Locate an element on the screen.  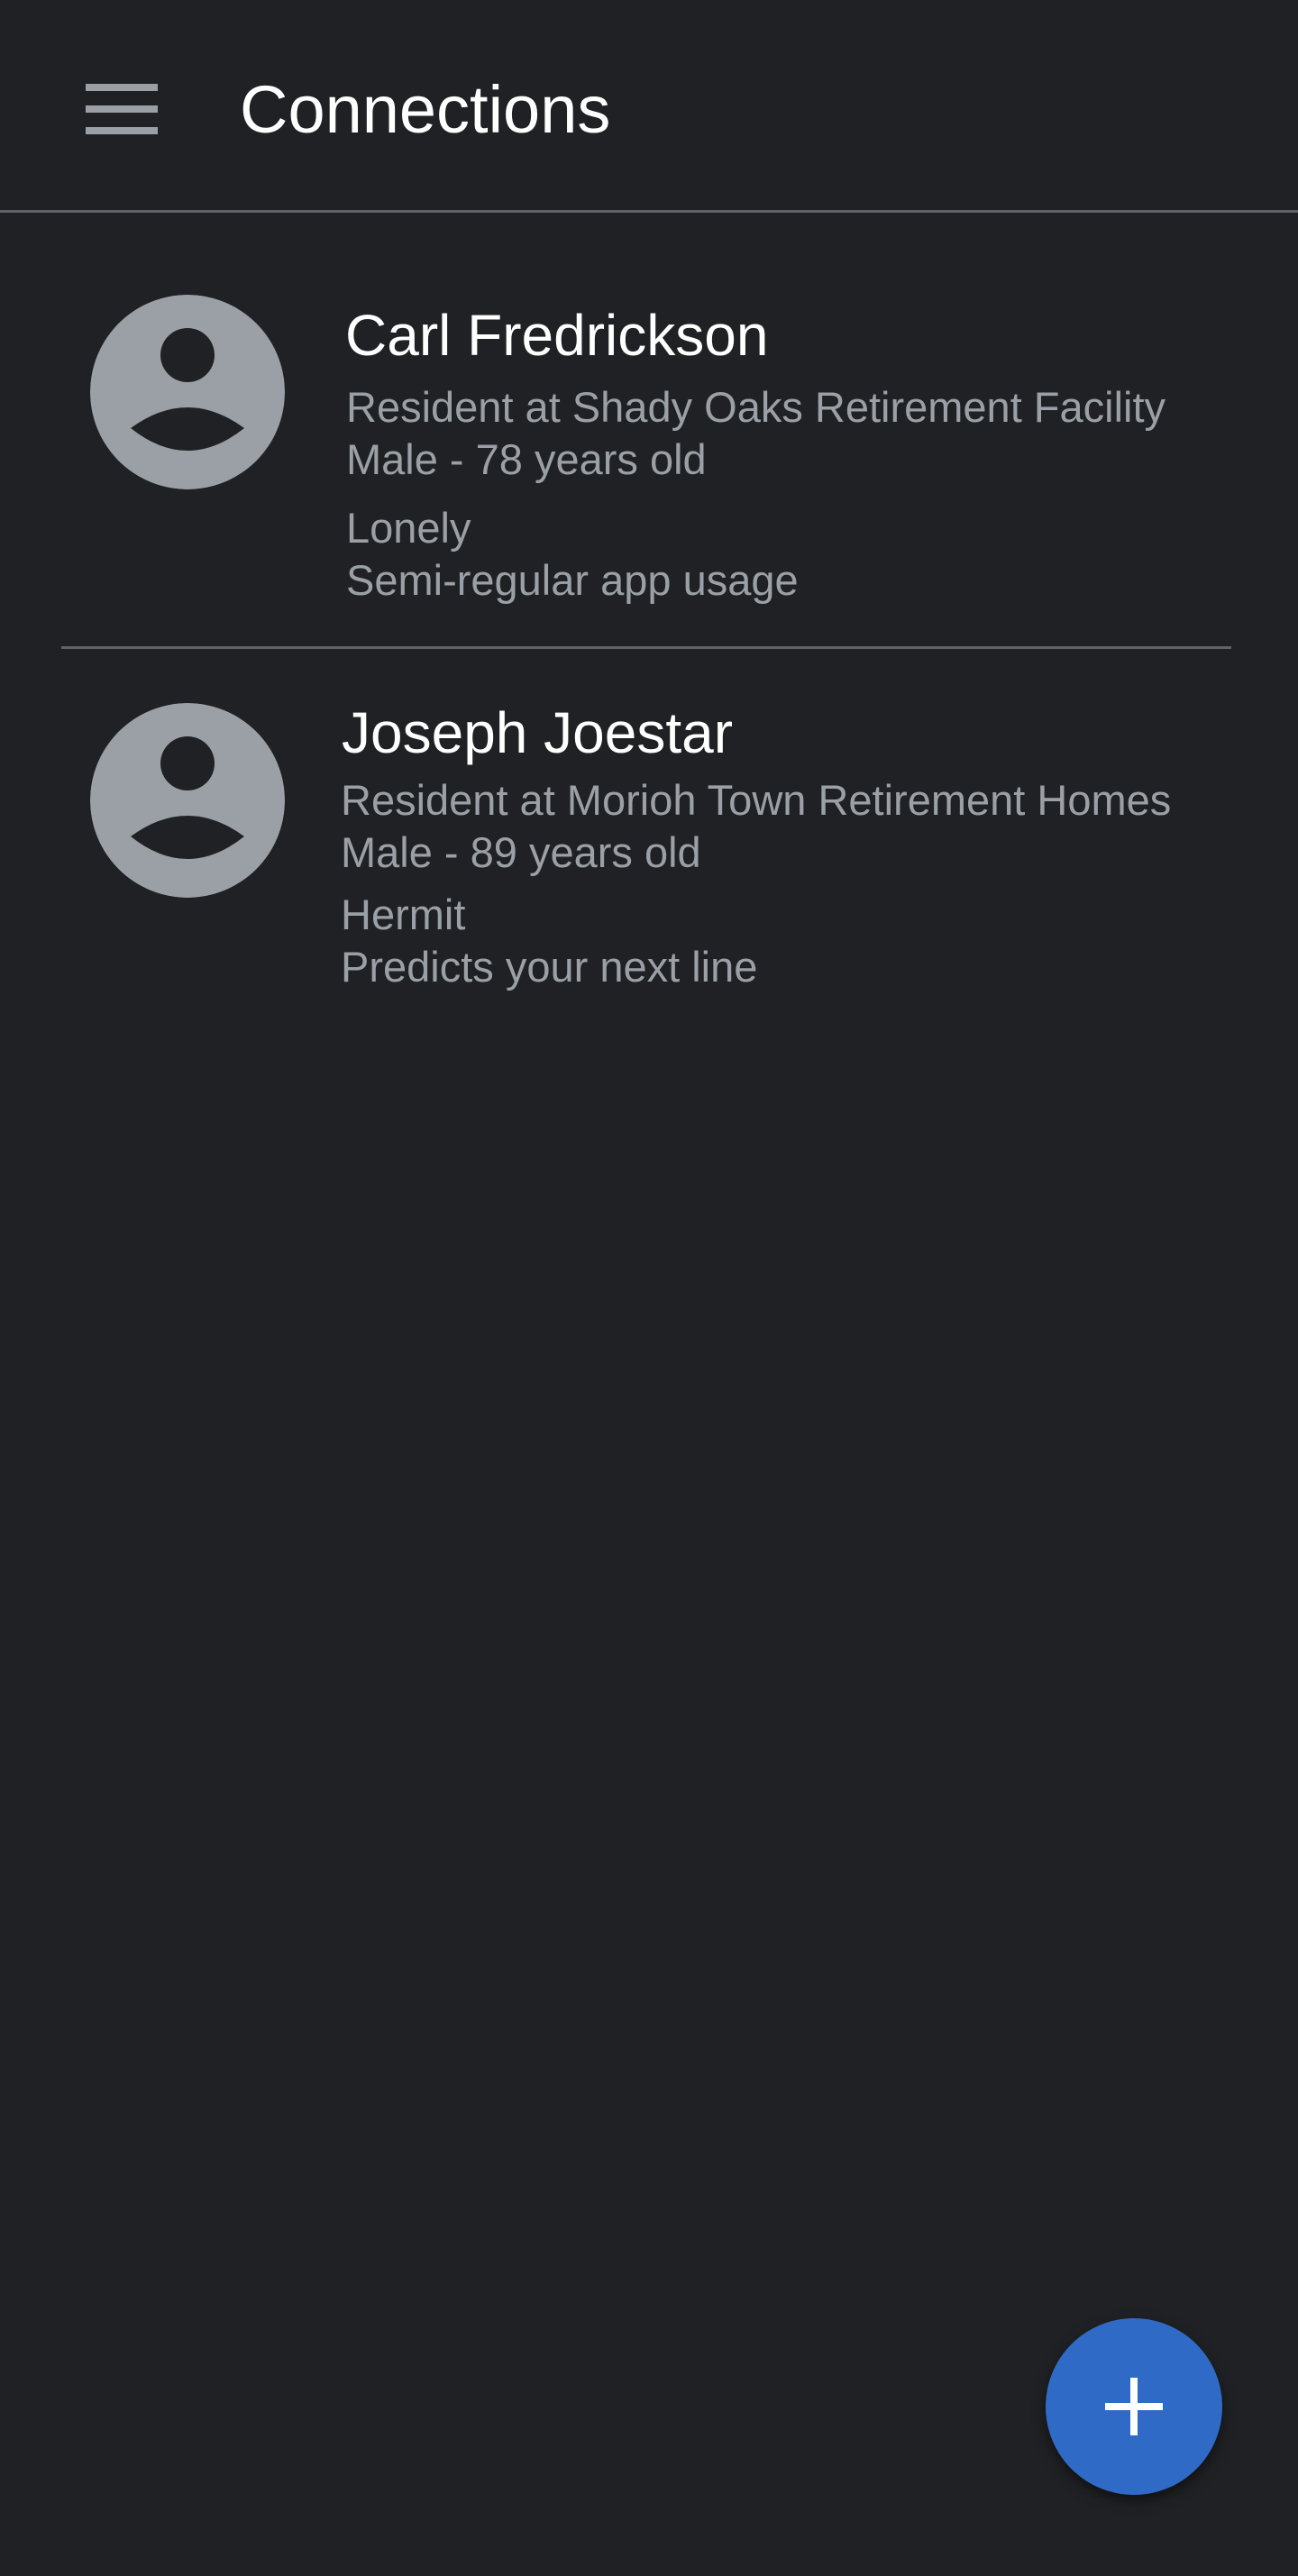
menu-button is located at coordinates (122, 109).